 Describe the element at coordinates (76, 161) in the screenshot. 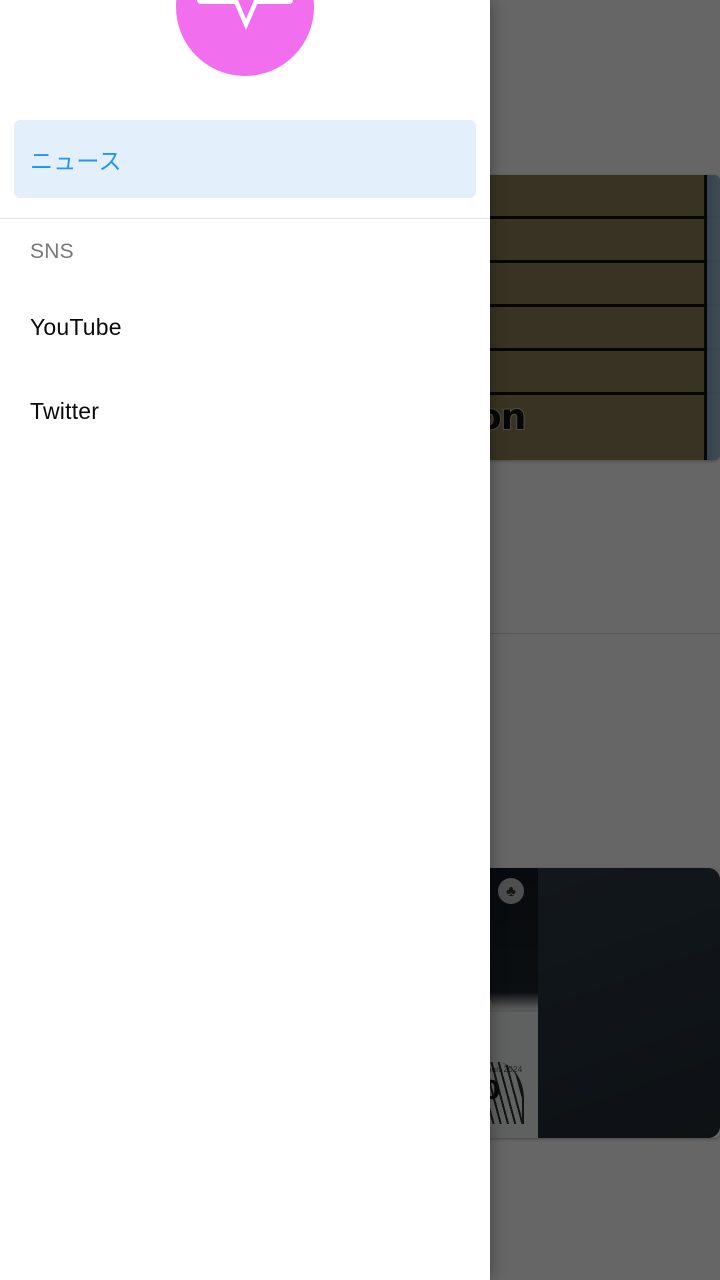

I see `drawer-item-label: ニュース` at that location.